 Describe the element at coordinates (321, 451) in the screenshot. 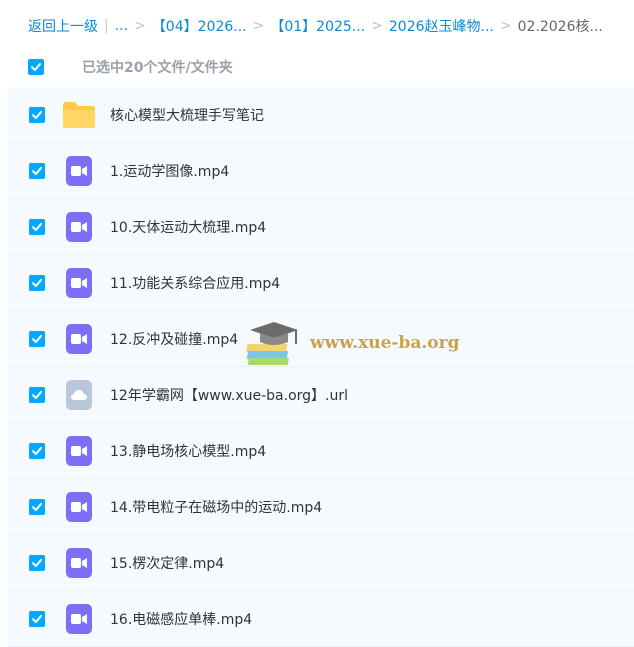

I see `file-row: 13.静电场核心模型.mp4` at that location.